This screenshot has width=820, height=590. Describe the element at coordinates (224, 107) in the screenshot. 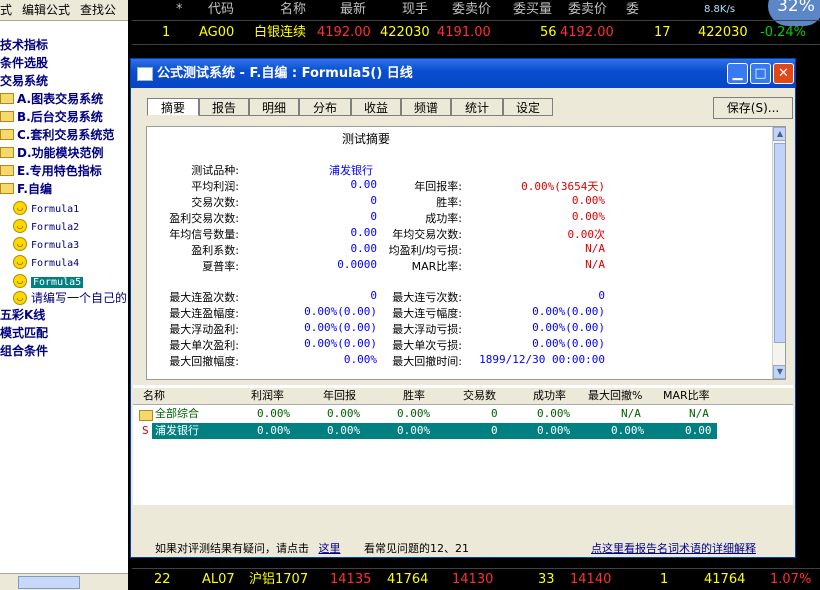

I see `tab-report: 报告` at that location.